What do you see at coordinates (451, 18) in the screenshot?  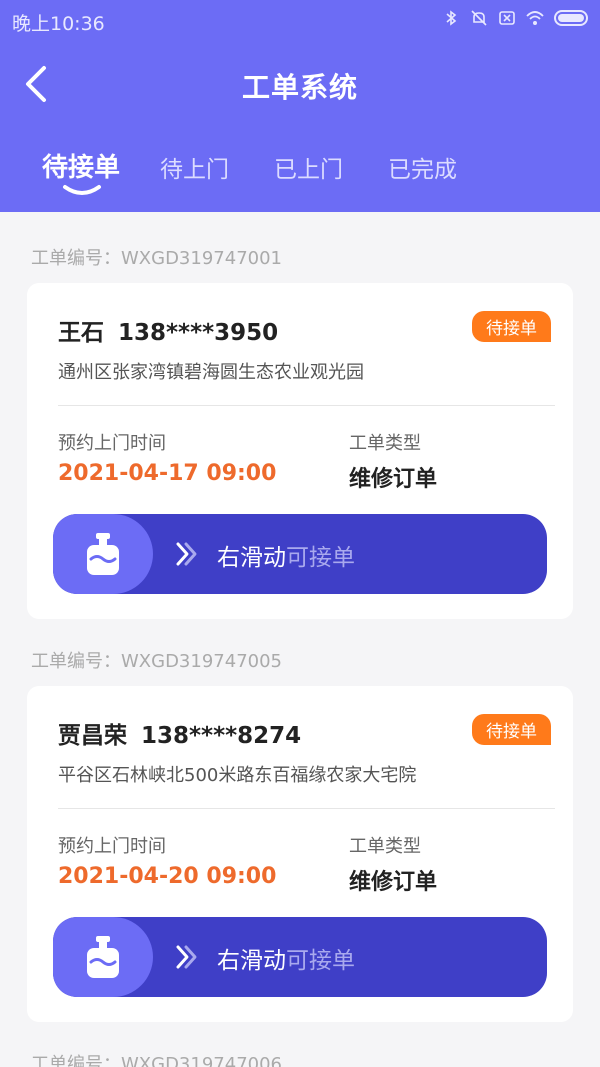 I see `bluetooth-icon` at bounding box center [451, 18].